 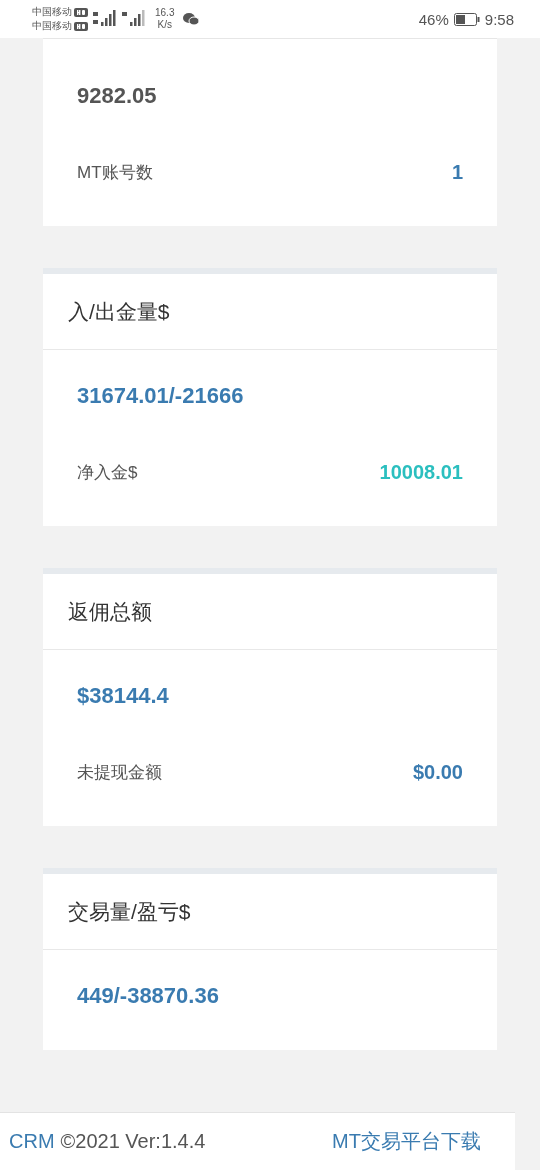 What do you see at coordinates (117, 96) in the screenshot?
I see `stat-value: 9282.05` at bounding box center [117, 96].